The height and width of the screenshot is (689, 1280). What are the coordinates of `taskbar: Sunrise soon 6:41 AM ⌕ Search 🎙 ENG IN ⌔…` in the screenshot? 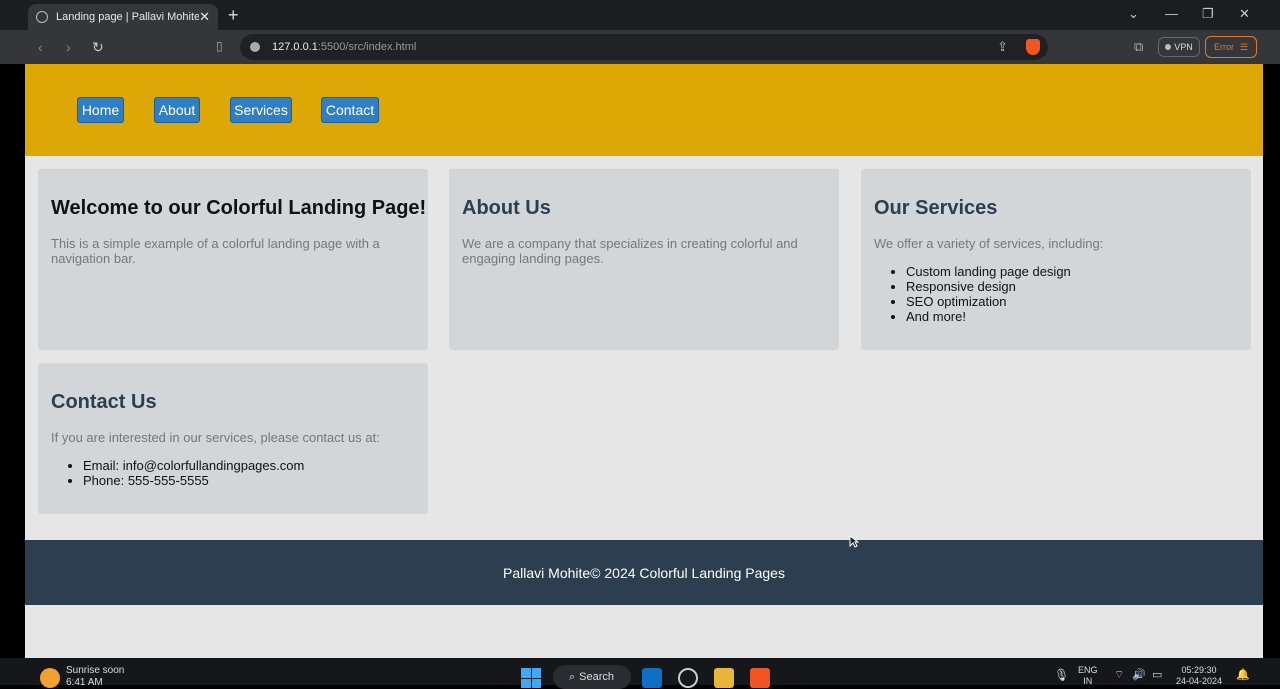 It's located at (640, 673).